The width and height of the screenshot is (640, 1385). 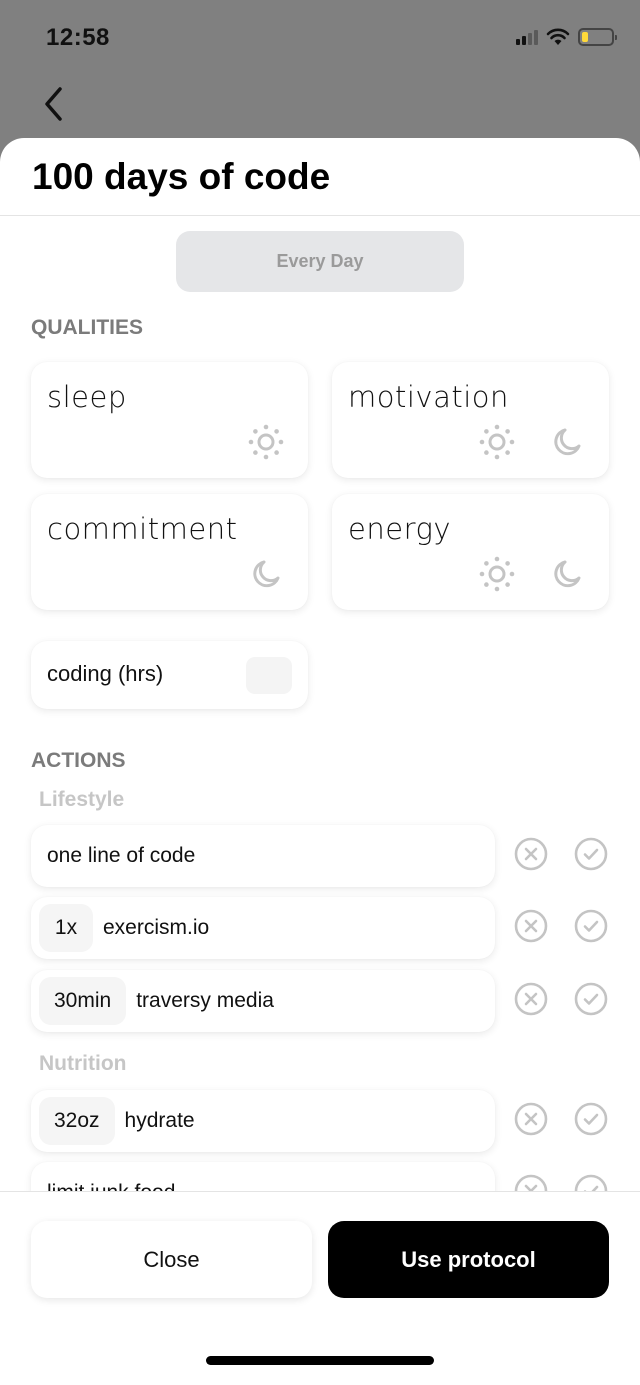 What do you see at coordinates (468, 1259) in the screenshot?
I see `use-protocol-button: Use protocol` at bounding box center [468, 1259].